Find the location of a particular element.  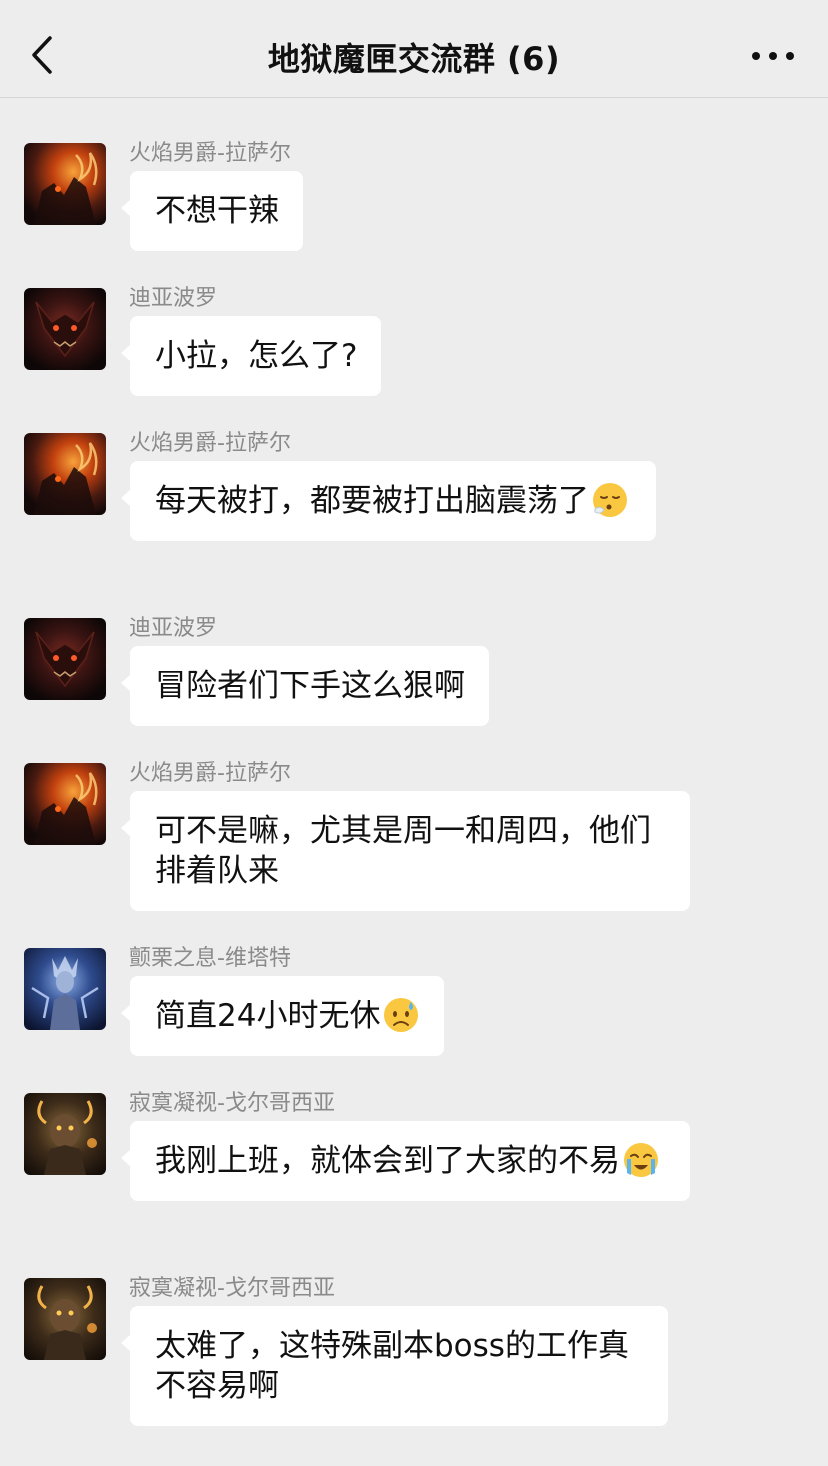

message-text: 我刚上班，就体会到了大家的不易 is located at coordinates (387, 1161).